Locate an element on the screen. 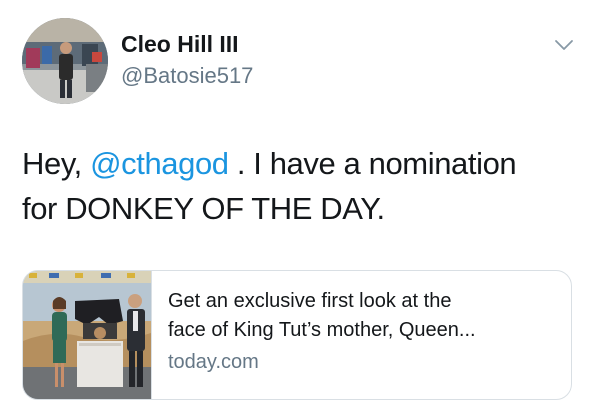 Image resolution: width=592 pixels, height=408 pixels. mention-link: @cthagod is located at coordinates (159, 163).